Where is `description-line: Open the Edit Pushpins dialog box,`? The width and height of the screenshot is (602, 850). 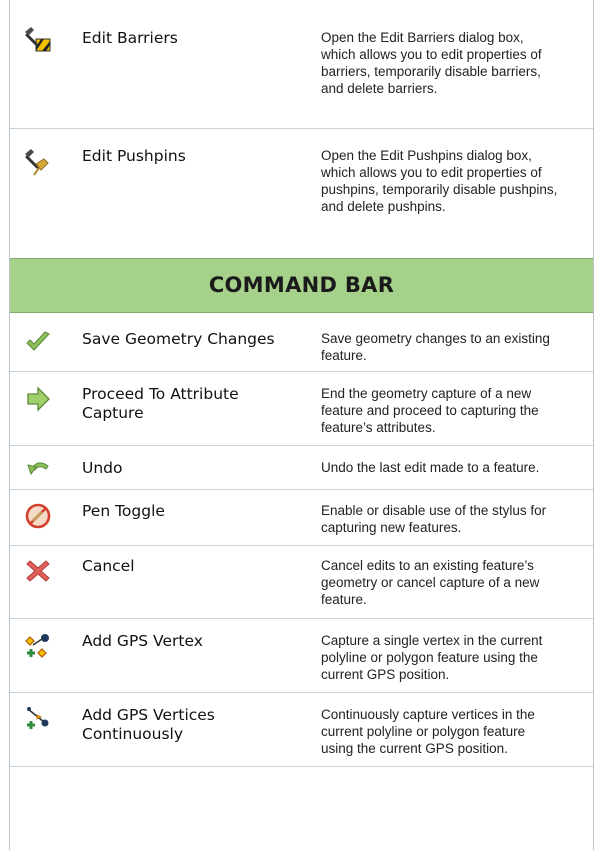
description-line: Open the Edit Pushpins dialog box, is located at coordinates (426, 155).